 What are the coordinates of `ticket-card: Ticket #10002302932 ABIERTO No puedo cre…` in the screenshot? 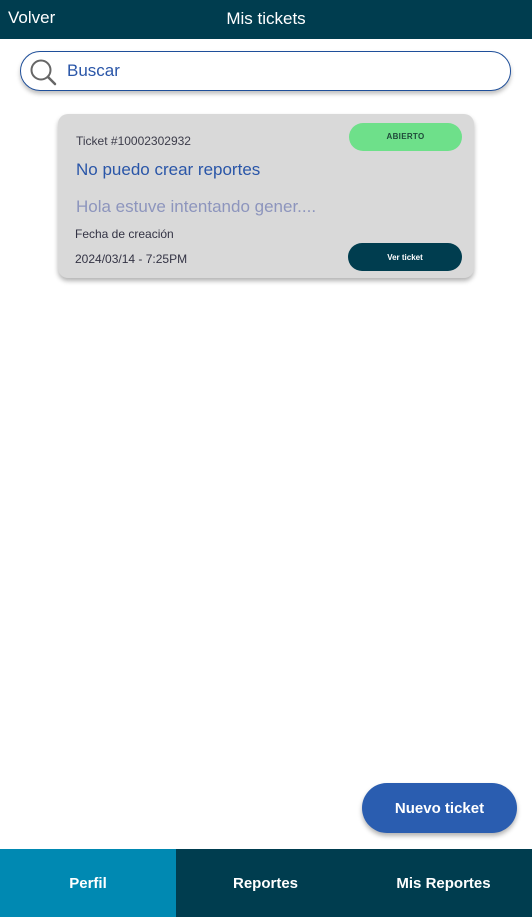 It's located at (266, 196).